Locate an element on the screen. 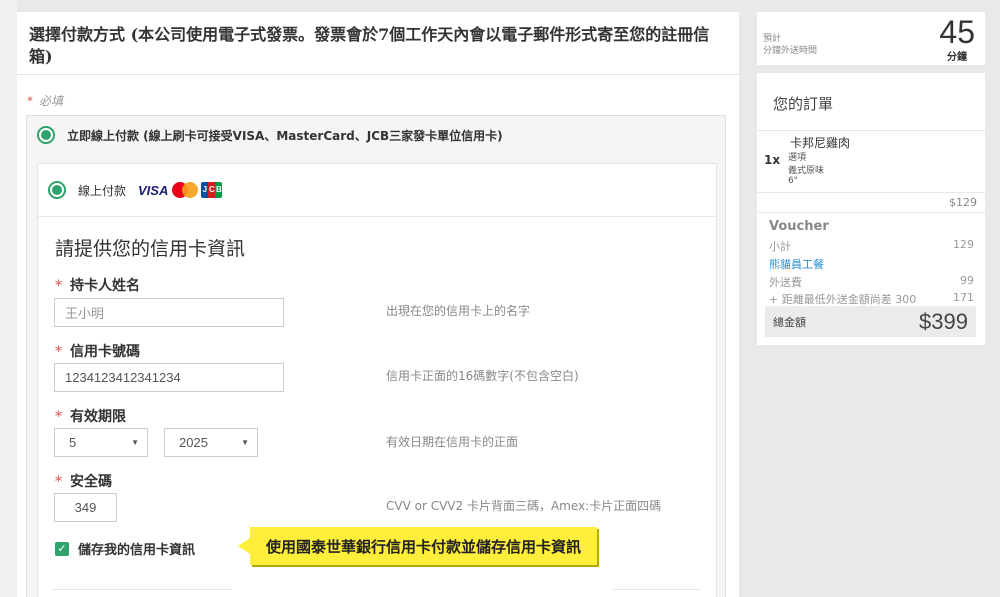 The width and height of the screenshot is (1000, 597). eta-unit: 分鐘 is located at coordinates (957, 57).